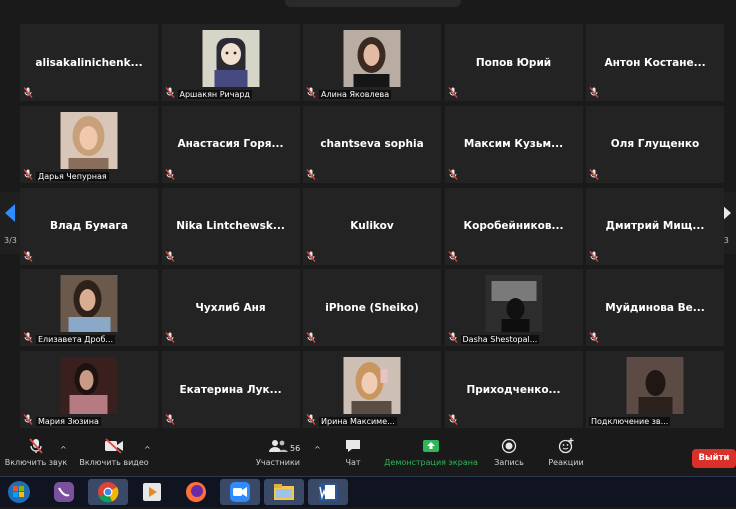  Describe the element at coordinates (68, 421) in the screenshot. I see `participant-name-label: Мария Зюзина` at that location.